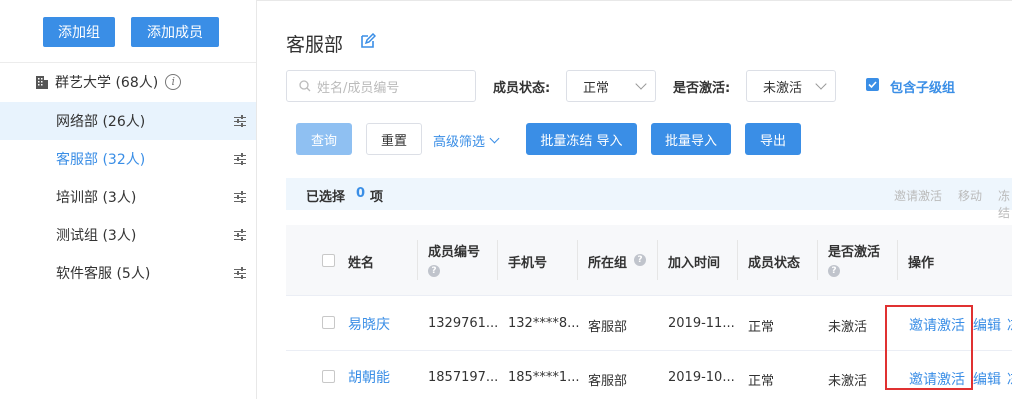  Describe the element at coordinates (783, 88) in the screenshot. I see `activated-select-value: 未激活` at that location.